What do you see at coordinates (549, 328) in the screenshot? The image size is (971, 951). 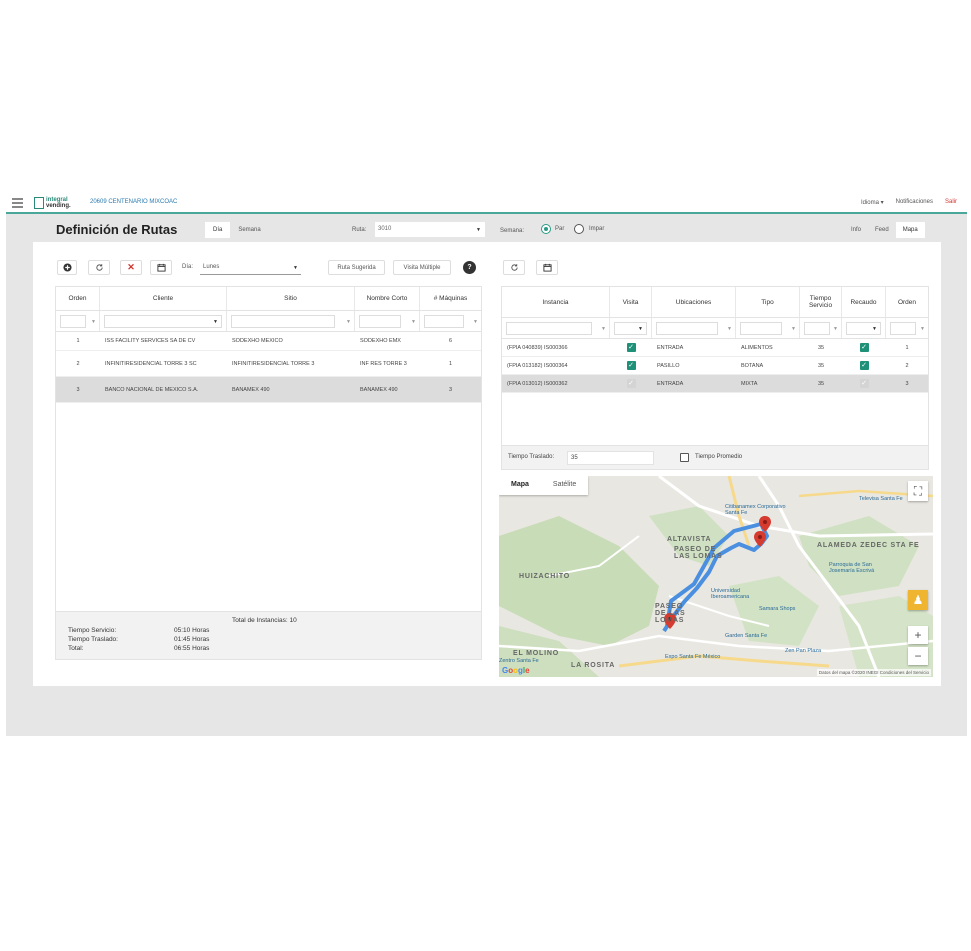 I see `filter-instancia` at bounding box center [549, 328].